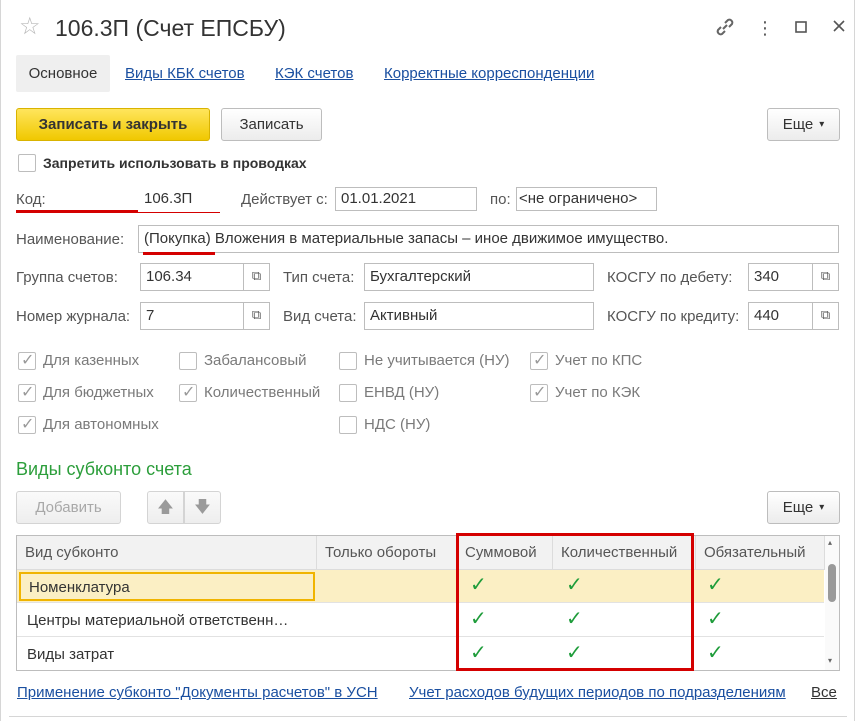 This screenshot has width=855, height=721. What do you see at coordinates (832, 583) in the screenshot?
I see `scroll-thumb` at bounding box center [832, 583].